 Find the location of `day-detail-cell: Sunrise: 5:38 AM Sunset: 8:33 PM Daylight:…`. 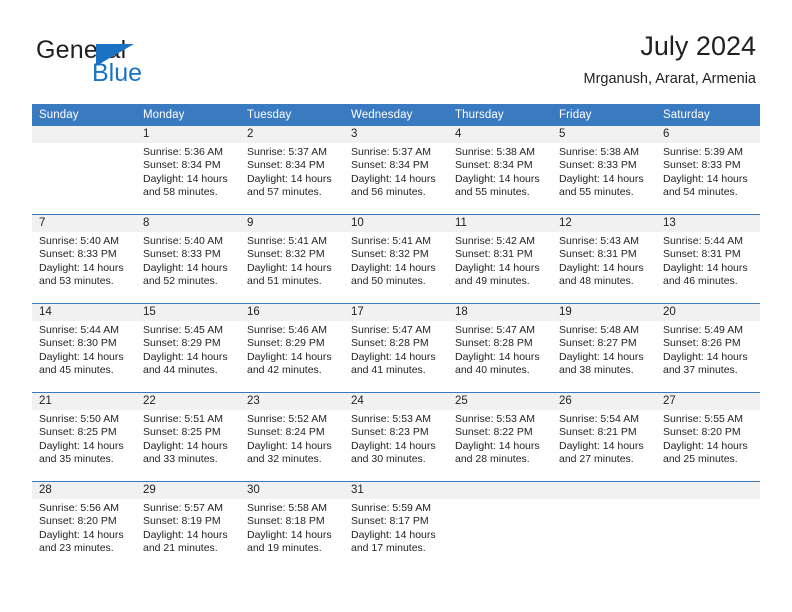

day-detail-cell: Sunrise: 5:38 AM Sunset: 8:33 PM Daylight:… is located at coordinates (604, 178).